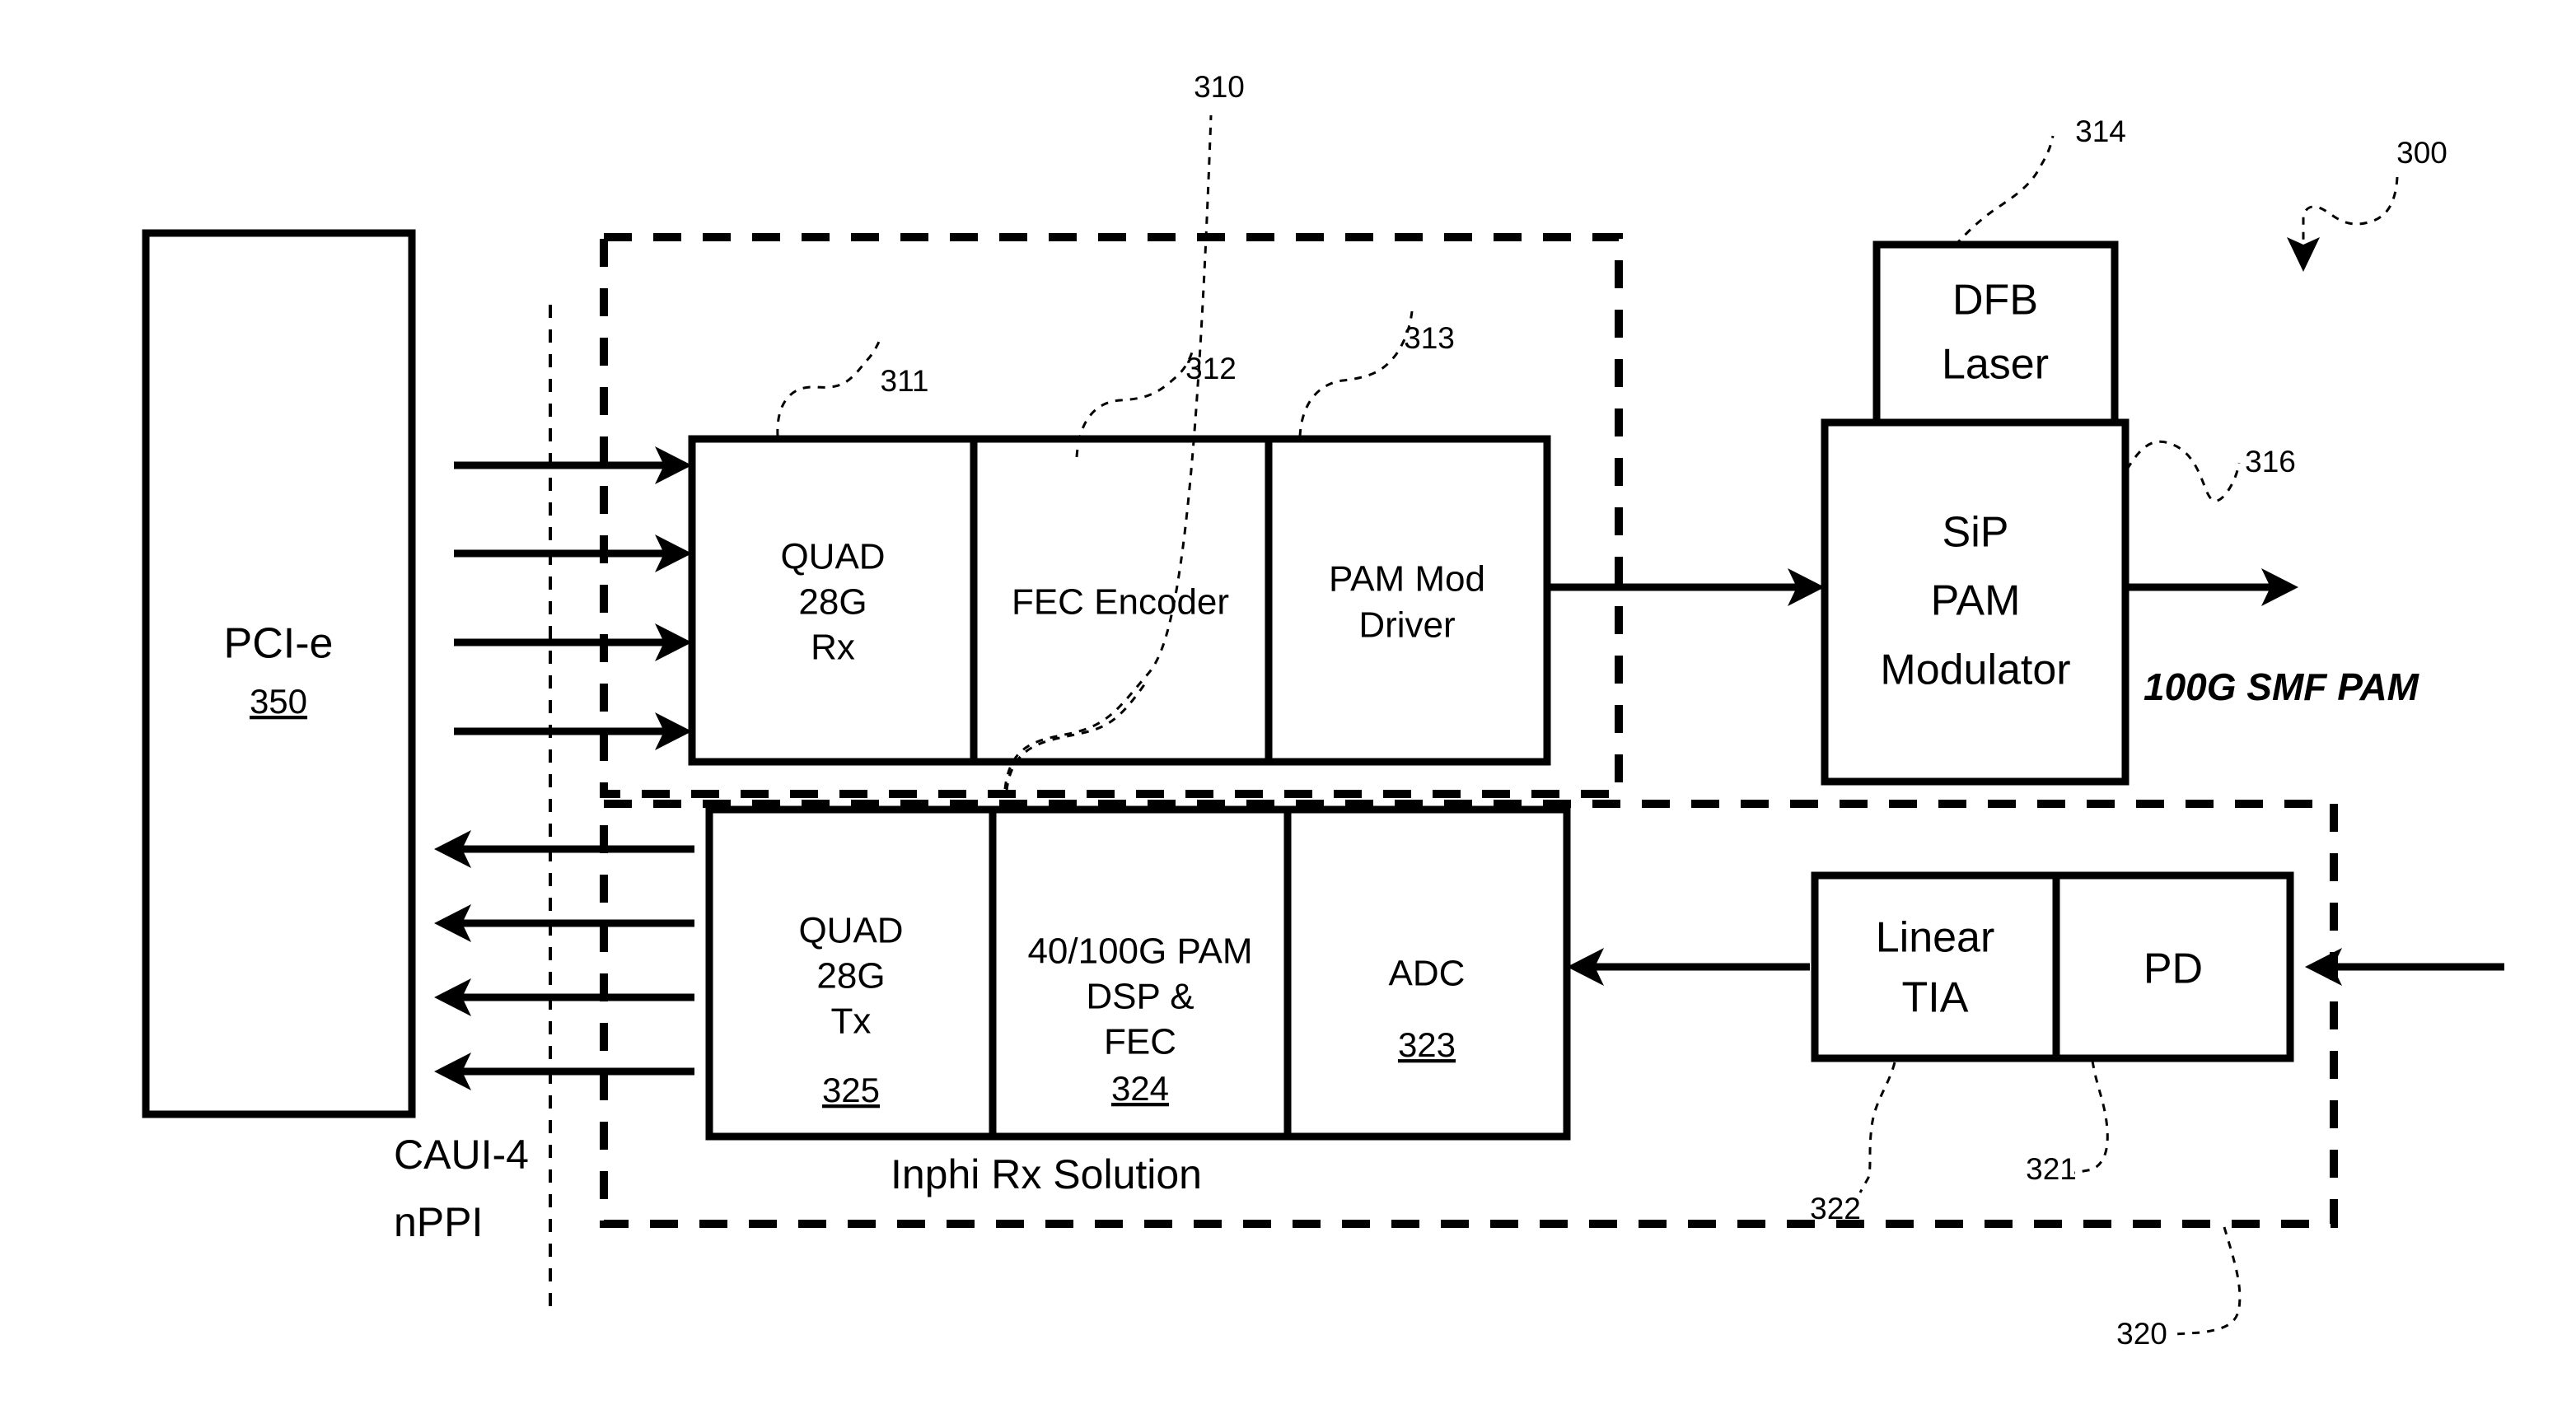 The height and width of the screenshot is (1419, 2576). What do you see at coordinates (2404, 967) in the screenshot?
I see `optical-input-arrow` at bounding box center [2404, 967].